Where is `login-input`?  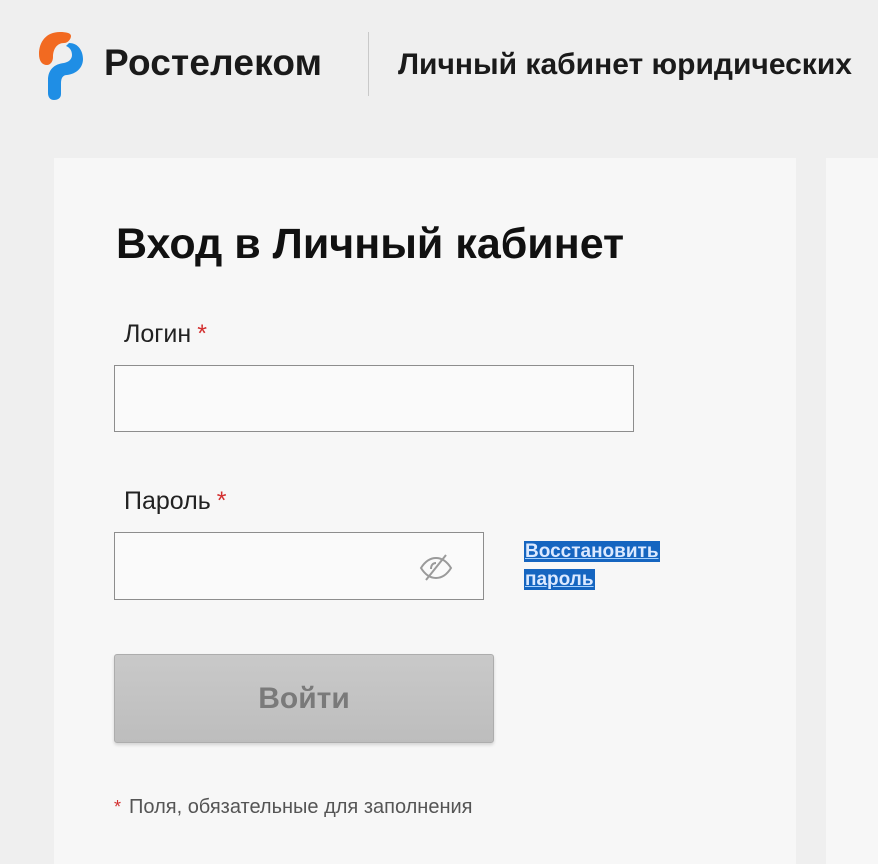
login-input is located at coordinates (374, 398).